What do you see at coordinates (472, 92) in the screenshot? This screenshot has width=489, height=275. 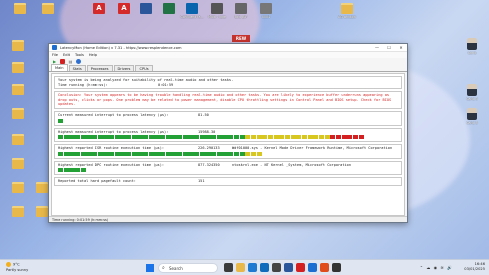 I see `desktop-icon: Carlo 3` at bounding box center [472, 92].